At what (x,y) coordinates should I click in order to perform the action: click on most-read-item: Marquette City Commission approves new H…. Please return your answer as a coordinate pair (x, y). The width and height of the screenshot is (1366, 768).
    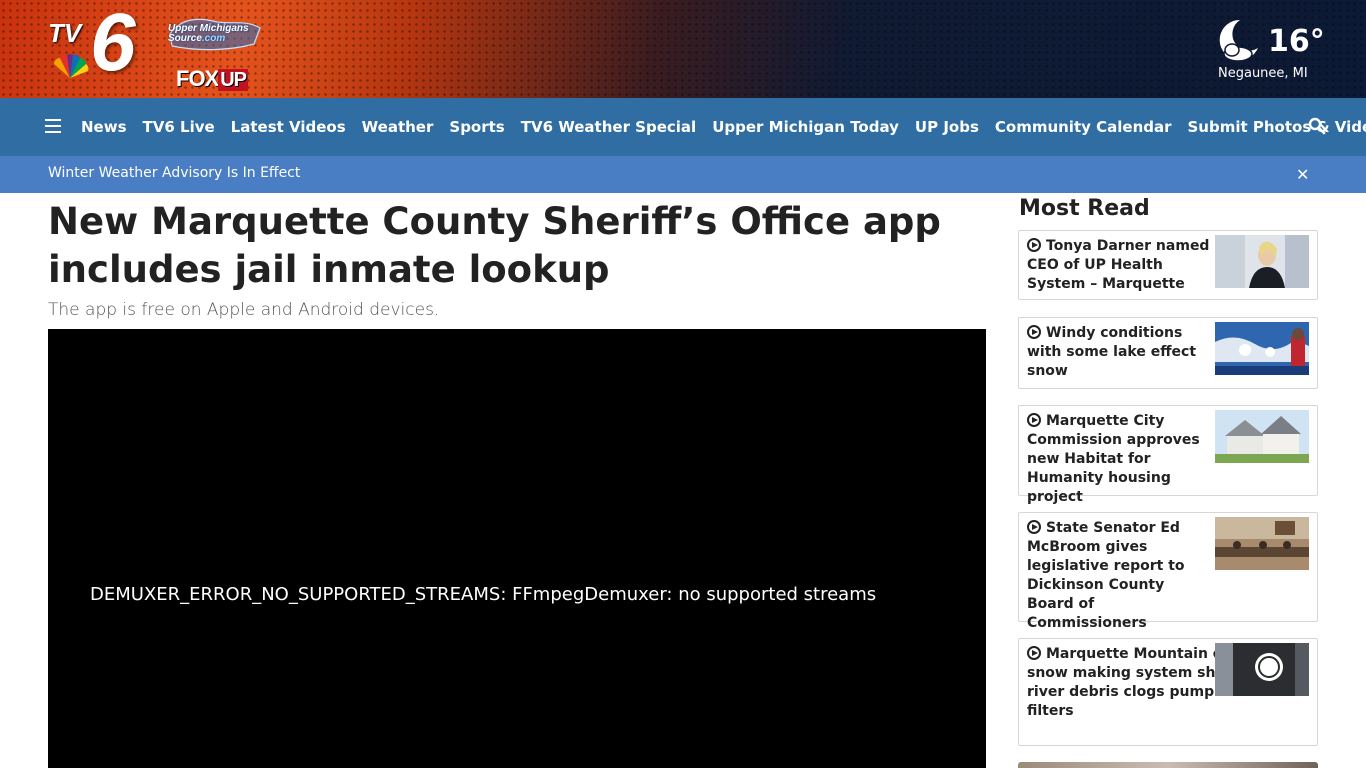
    Looking at the image, I should click on (1168, 455).